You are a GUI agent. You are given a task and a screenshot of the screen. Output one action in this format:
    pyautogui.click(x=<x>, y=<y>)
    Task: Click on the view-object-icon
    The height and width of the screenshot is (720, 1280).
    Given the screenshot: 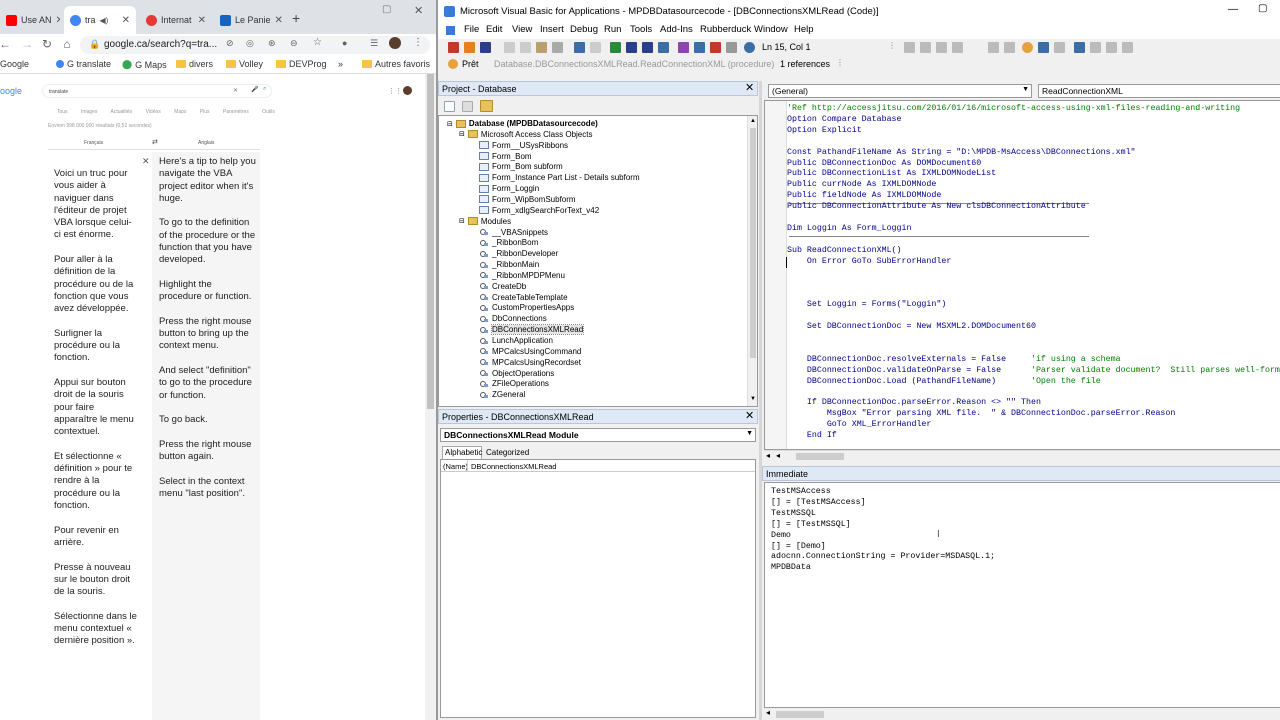 What is the action you would take?
    pyautogui.click(x=467, y=106)
    